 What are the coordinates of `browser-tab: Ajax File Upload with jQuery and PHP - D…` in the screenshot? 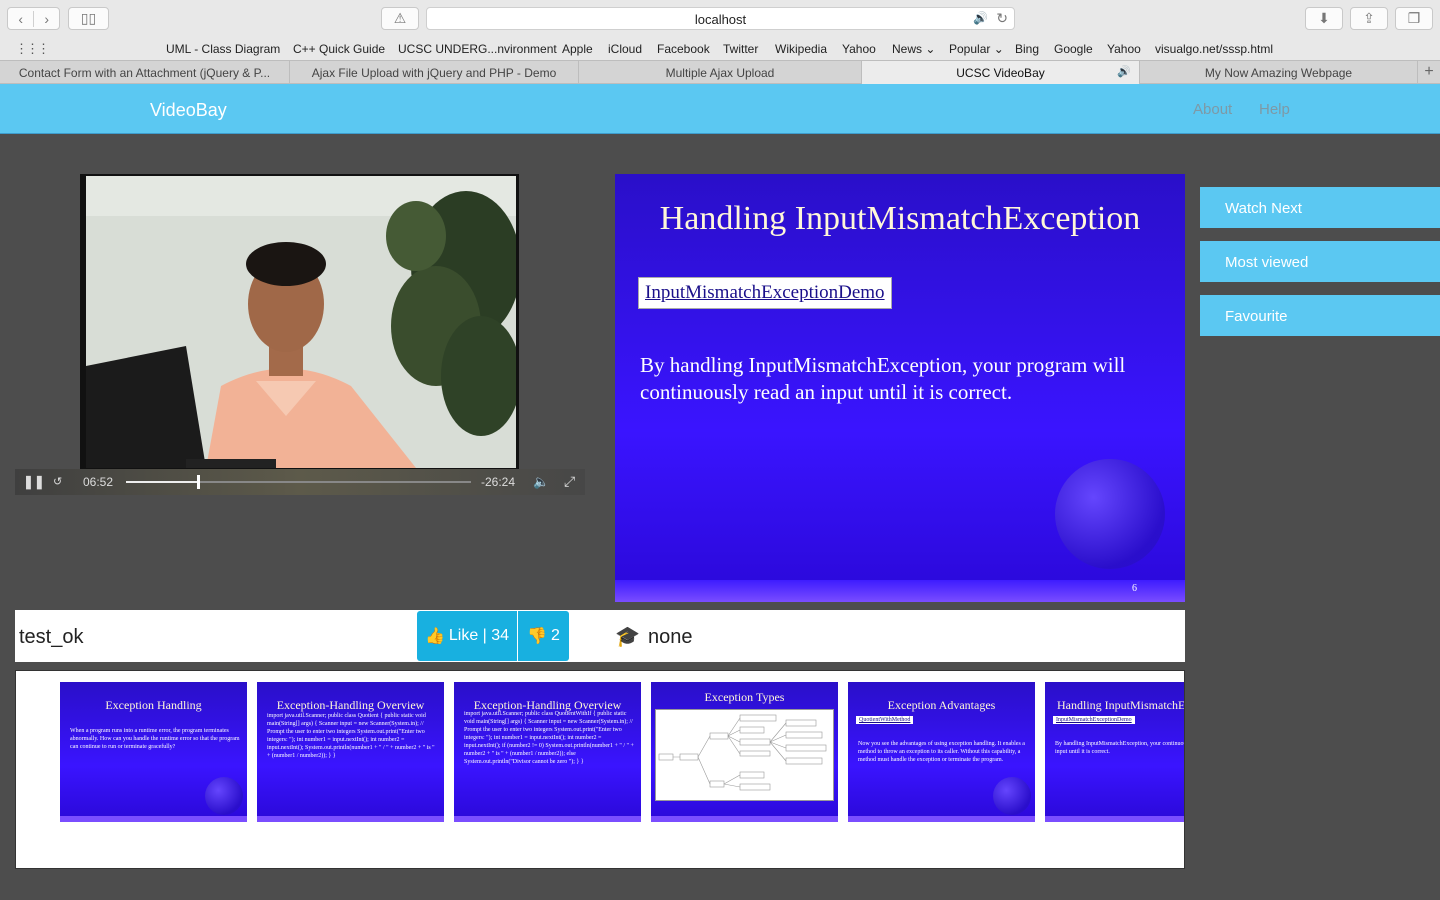 It's located at (434, 72).